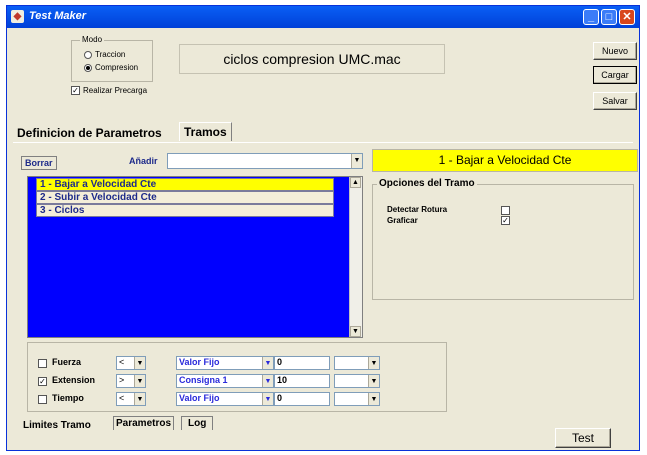  I want to click on maximize-button: □, so click(609, 17).